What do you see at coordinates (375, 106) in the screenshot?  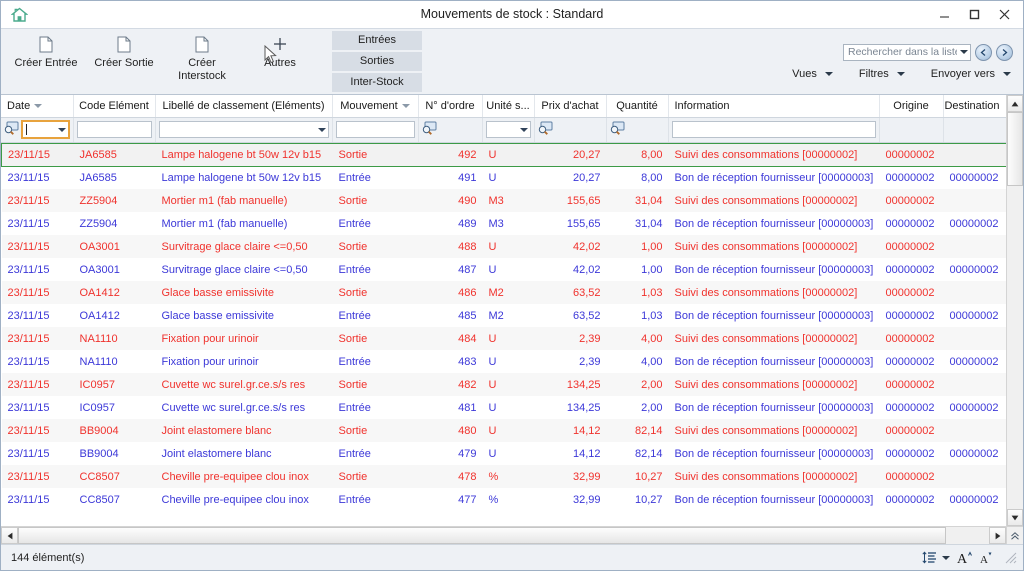 I see `column-header-mouvement: Mouvement` at bounding box center [375, 106].